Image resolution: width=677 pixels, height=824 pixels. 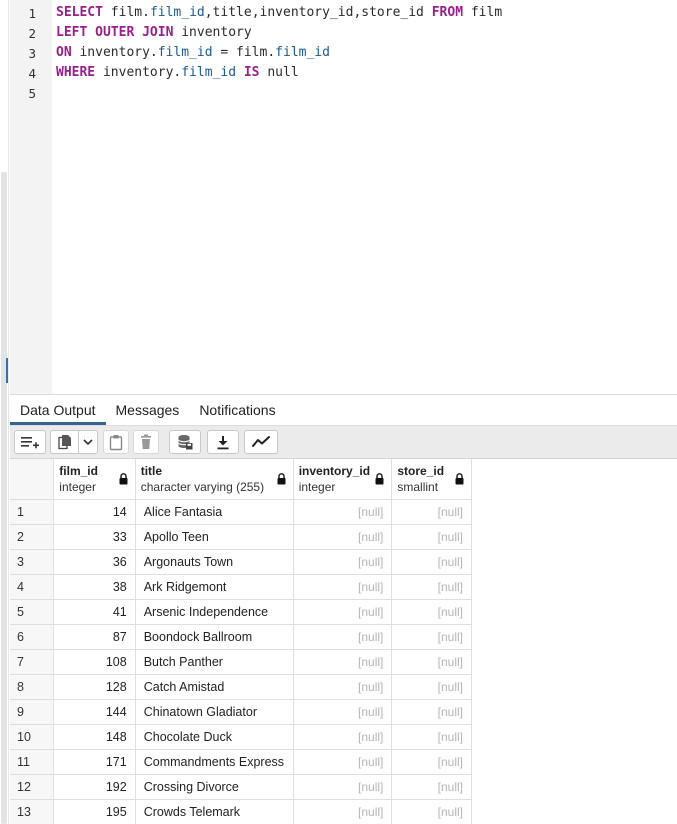 I want to click on film-id-cell: 148, so click(x=94, y=737).